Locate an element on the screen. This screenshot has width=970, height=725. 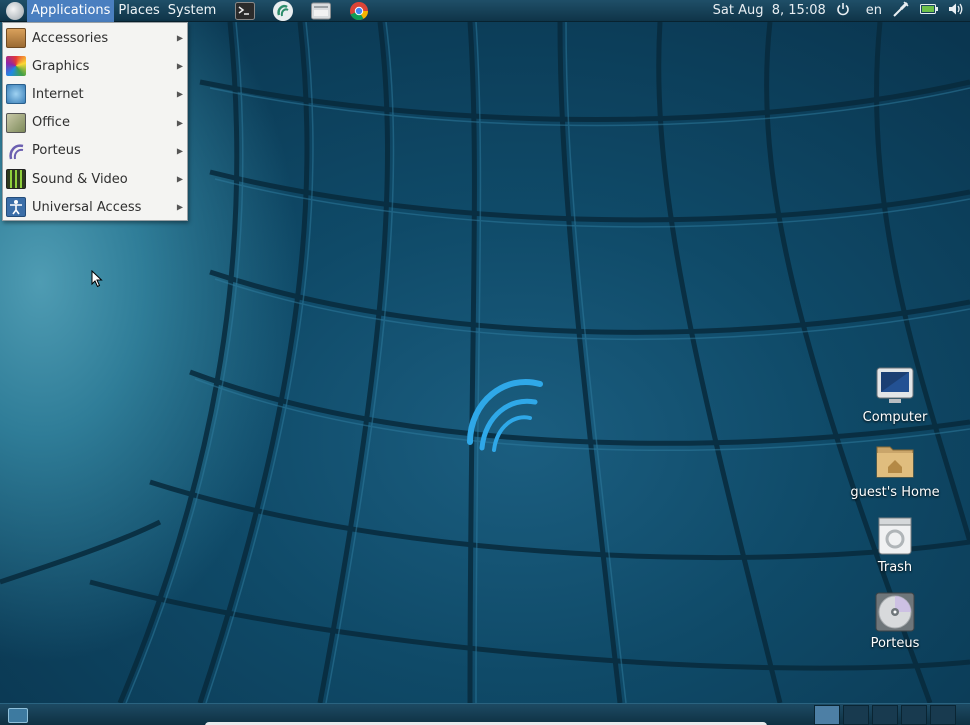
desktop-icon-trash: Trash is located at coordinates (895, 545).